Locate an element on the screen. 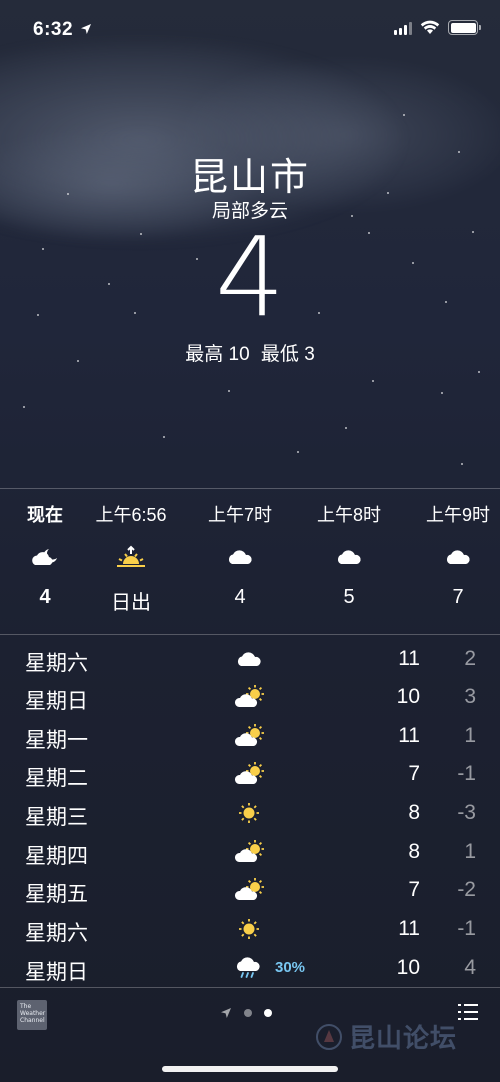  rain-icon is located at coordinates (252, 968).